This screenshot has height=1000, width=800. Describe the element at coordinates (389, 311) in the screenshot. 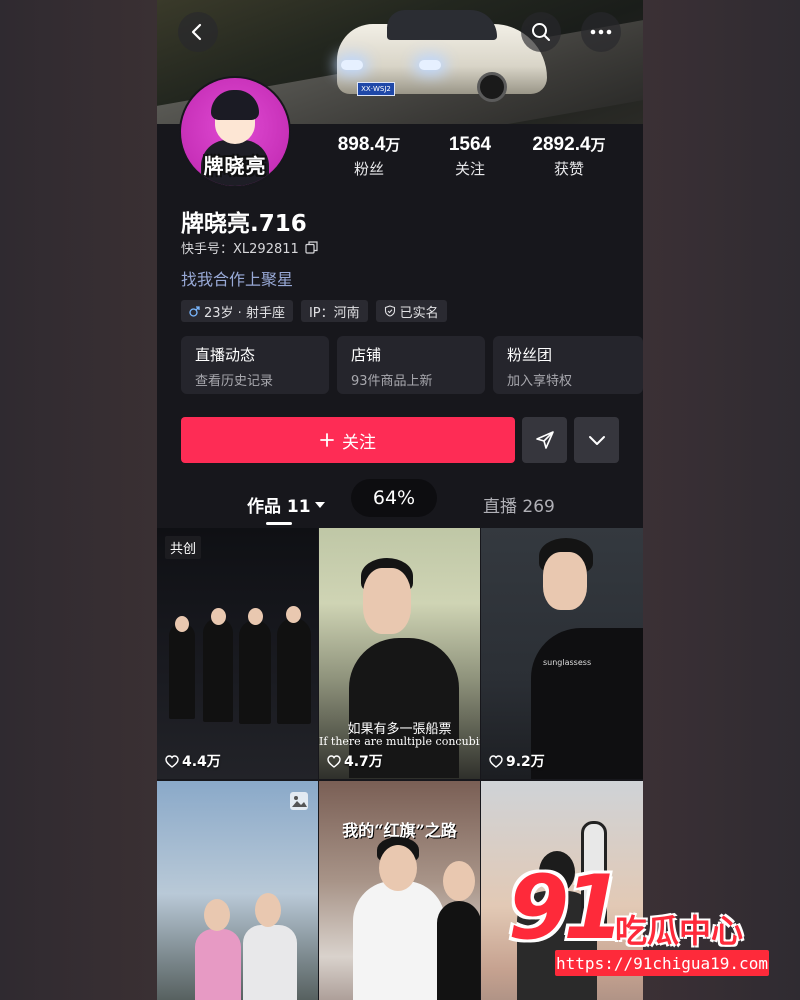

I see `shield-check-icon` at that location.